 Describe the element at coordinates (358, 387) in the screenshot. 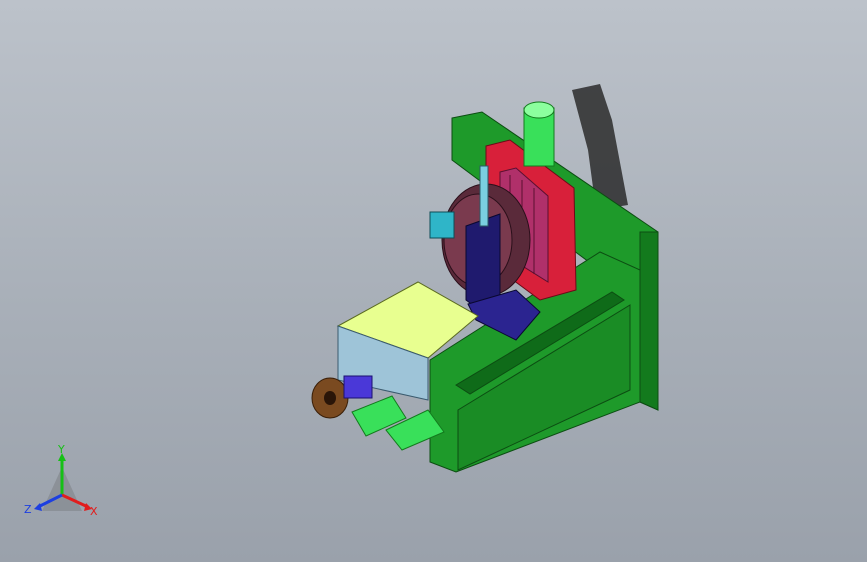

I see `motor-coupling` at that location.